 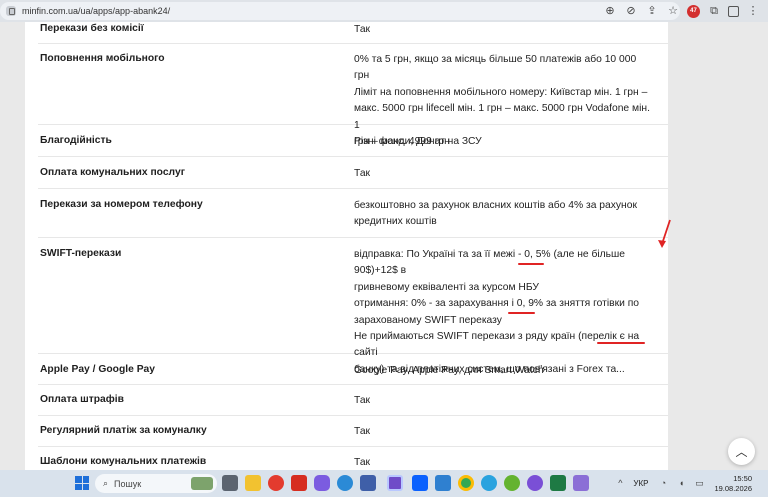 What do you see at coordinates (340, 11) in the screenshot?
I see `address-bar: minfin.com.ua/ua/apps/app-abank24/` at bounding box center [340, 11].